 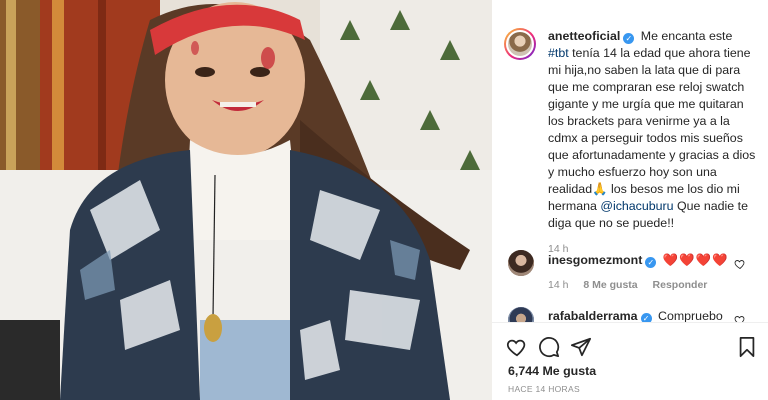 I want to click on commenter-avatar, so click(x=521, y=263).